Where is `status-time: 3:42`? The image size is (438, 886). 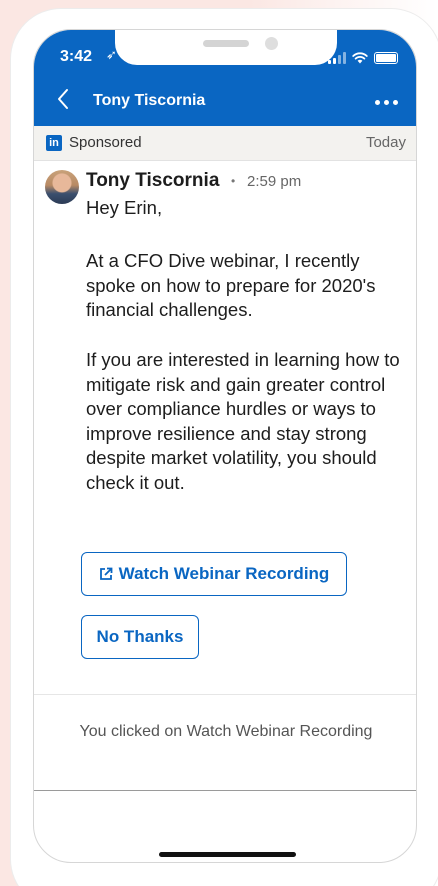 status-time: 3:42 is located at coordinates (76, 56).